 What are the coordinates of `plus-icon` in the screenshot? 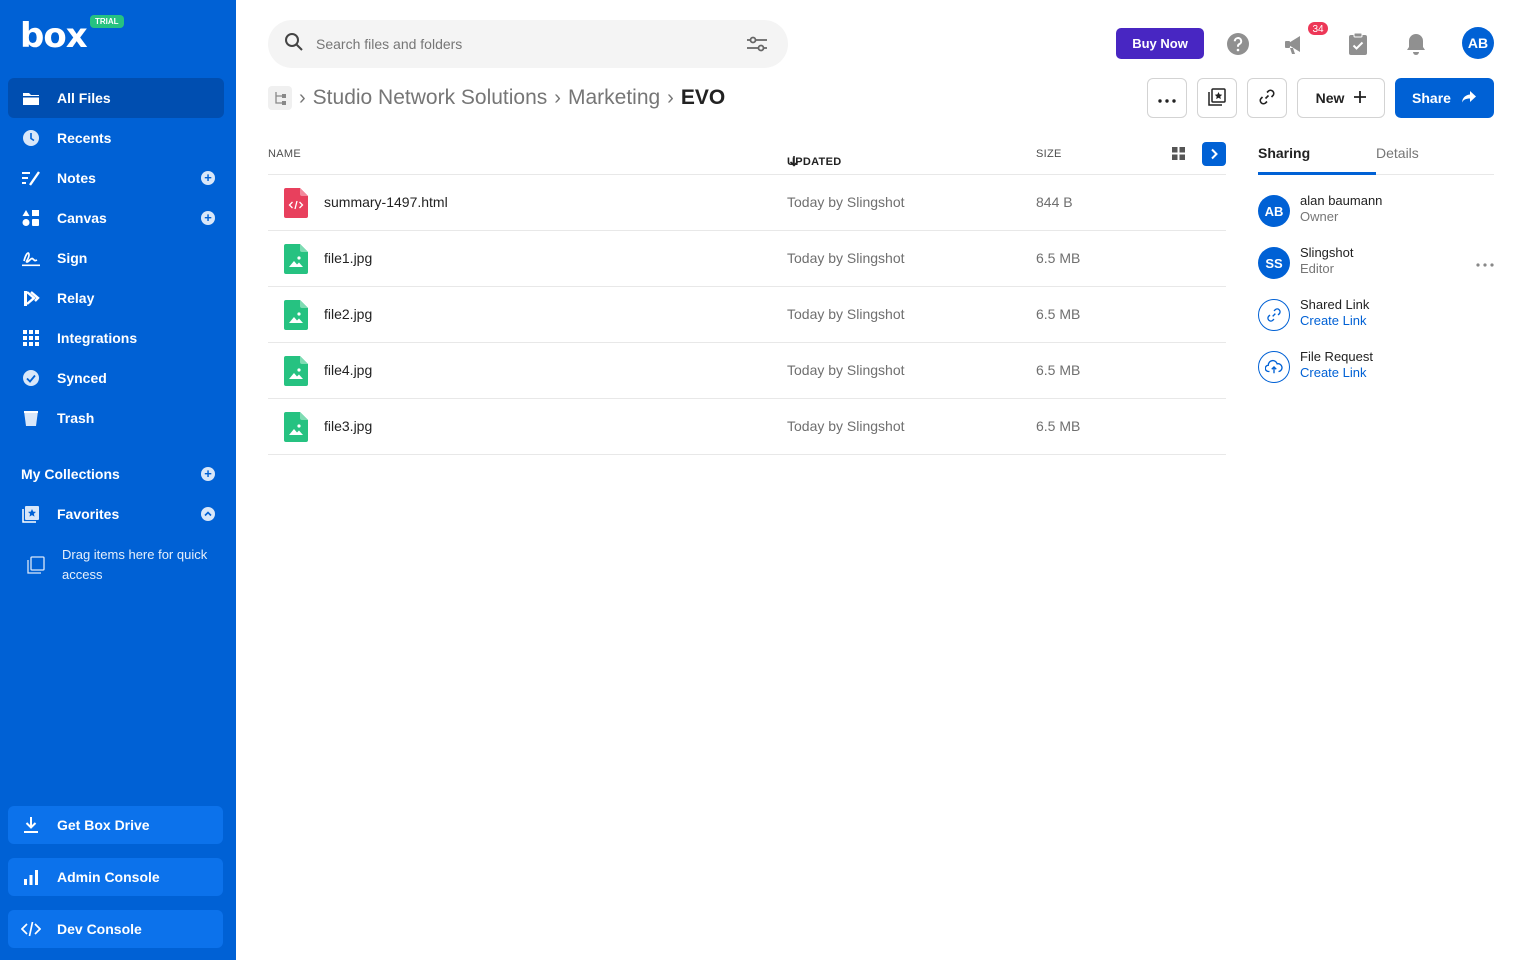 It's located at (1360, 98).